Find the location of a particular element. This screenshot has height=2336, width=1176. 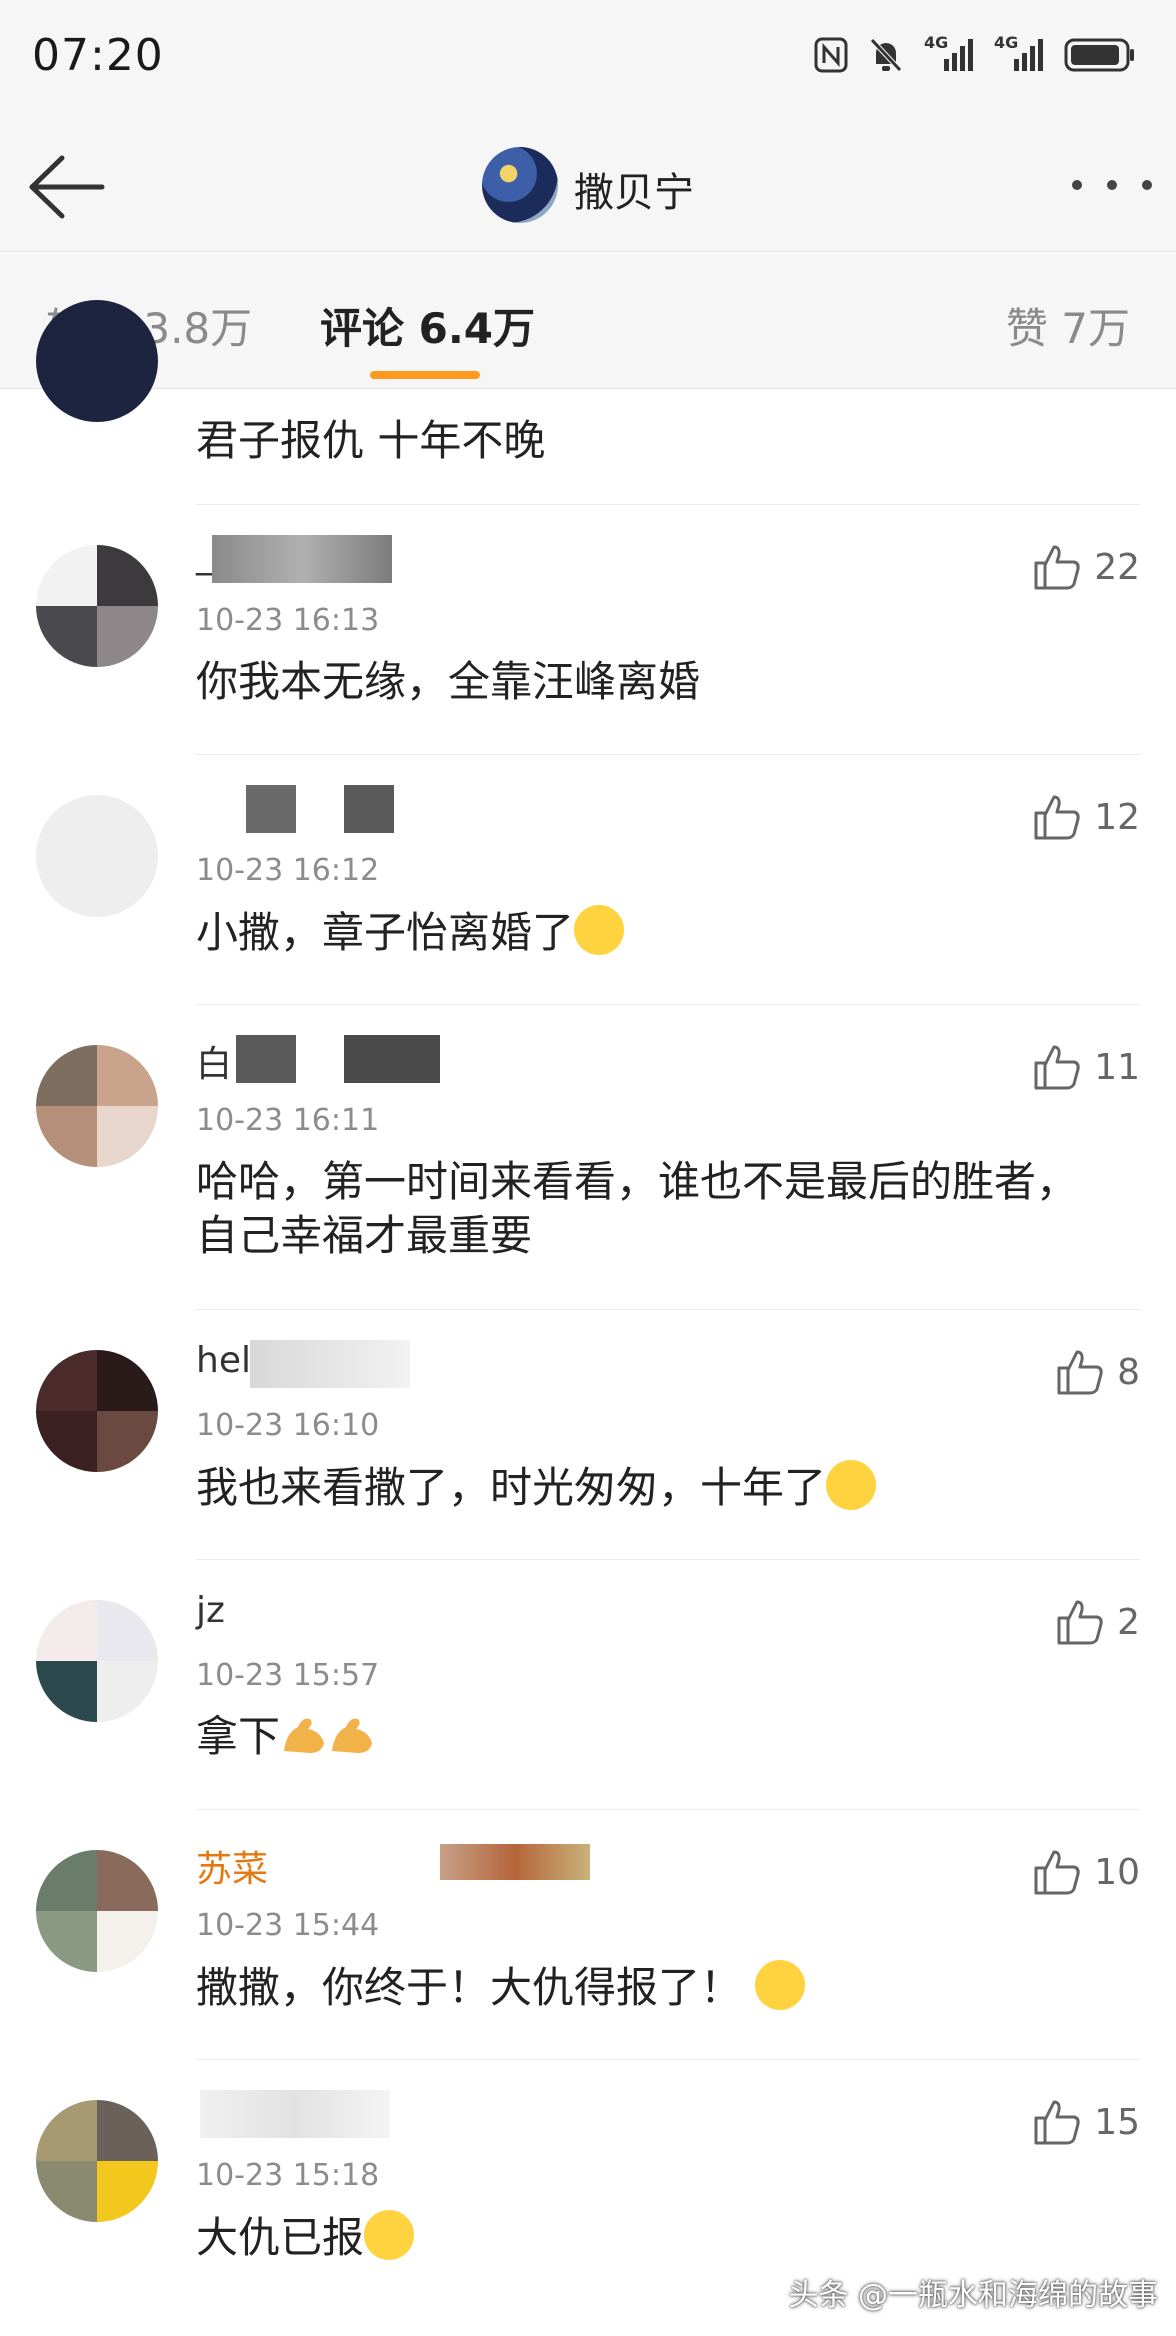

like-count: 2 is located at coordinates (1128, 1622).